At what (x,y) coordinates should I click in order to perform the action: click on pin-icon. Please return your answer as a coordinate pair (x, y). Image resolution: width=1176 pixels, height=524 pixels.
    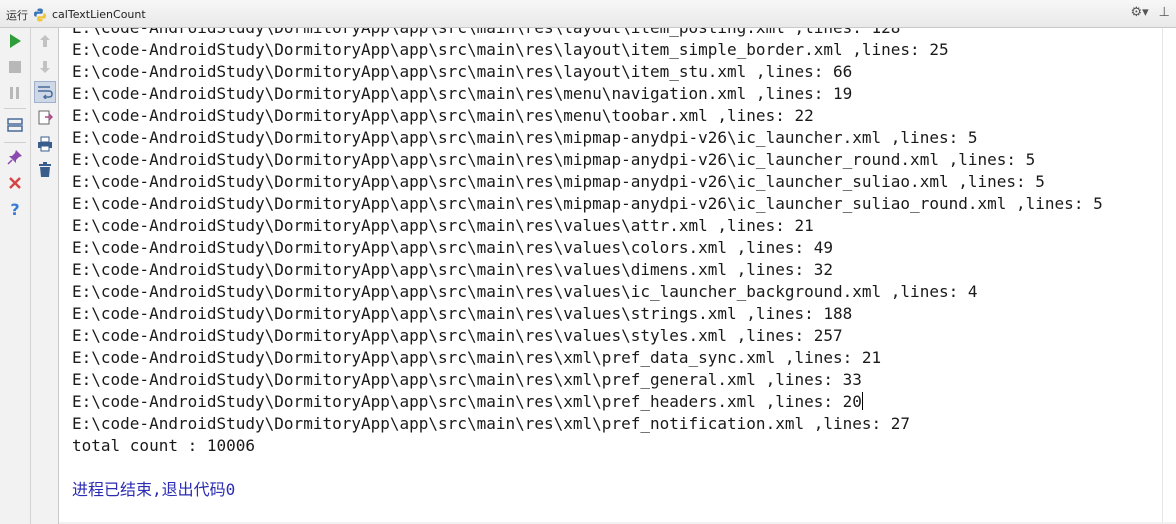
    Looking at the image, I should click on (15, 157).